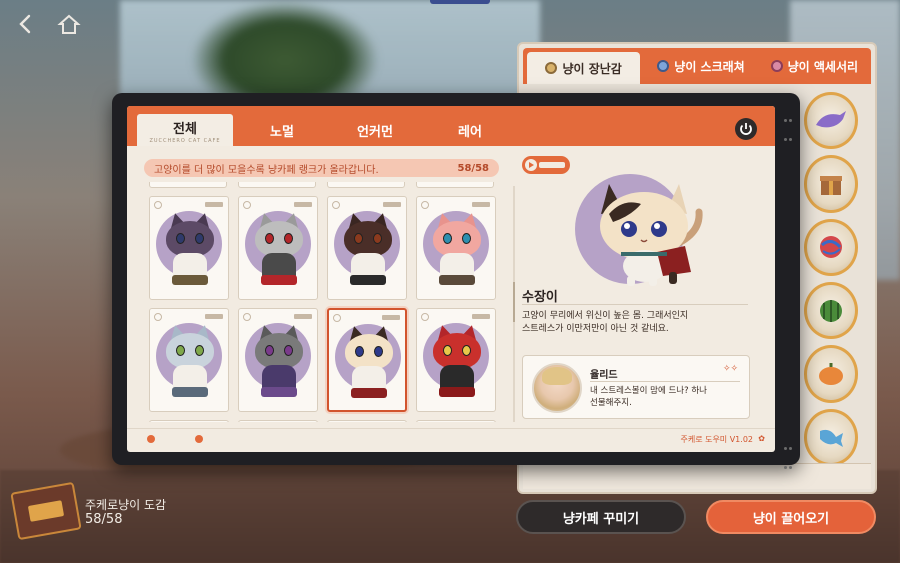 This screenshot has height=563, width=900. I want to click on close-button, so click(746, 129).